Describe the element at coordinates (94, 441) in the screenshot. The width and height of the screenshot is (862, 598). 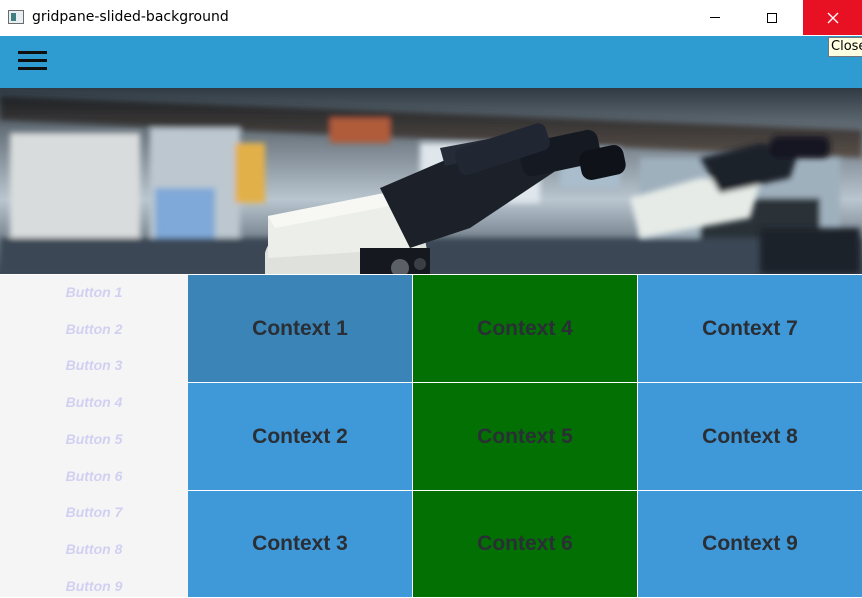
I see `sidebar-button-5: Button 5` at that location.